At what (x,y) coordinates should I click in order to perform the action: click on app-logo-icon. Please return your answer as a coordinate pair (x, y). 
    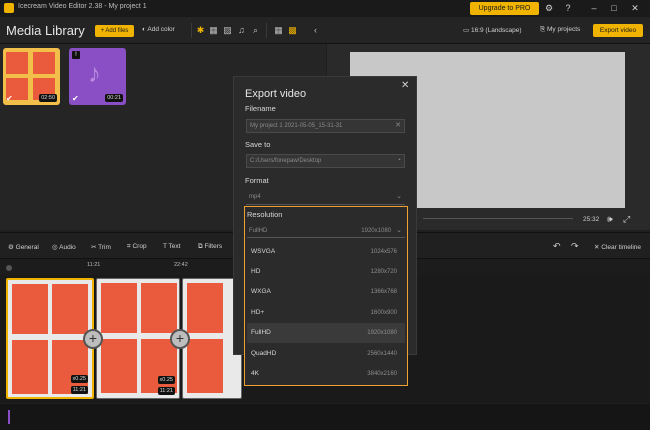
    Looking at the image, I should click on (9, 8).